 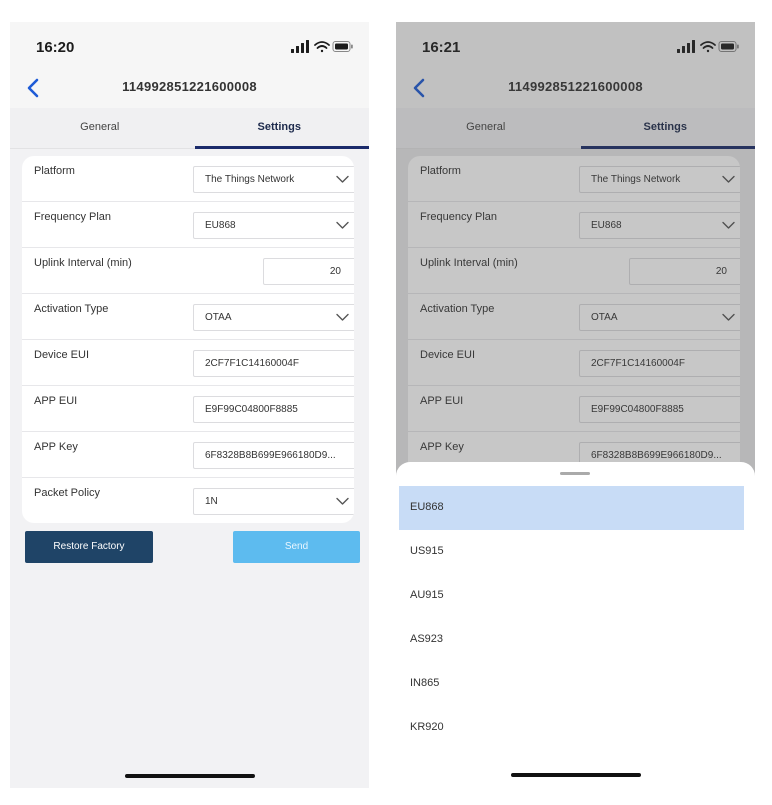 I want to click on activation-type-select: OTAA, so click(x=273, y=317).